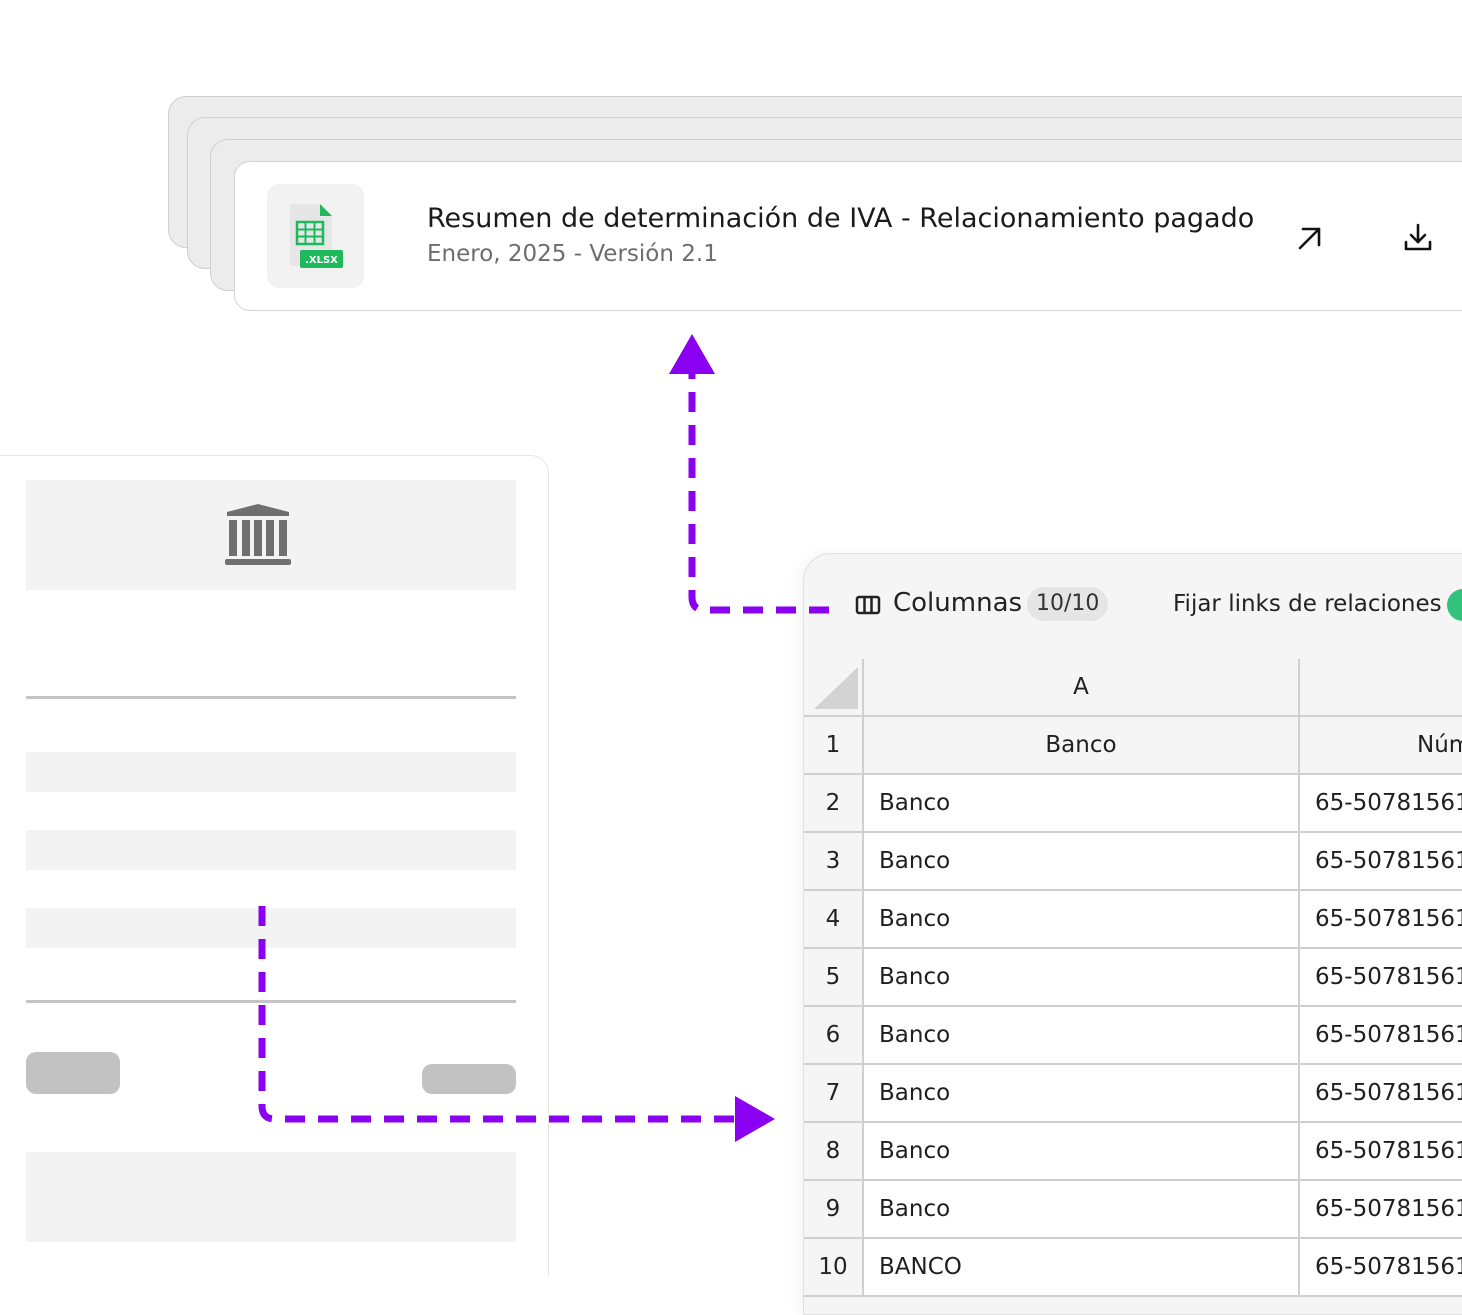  Describe the element at coordinates (1068, 604) in the screenshot. I see `columns-count-badge: 10/10` at that location.